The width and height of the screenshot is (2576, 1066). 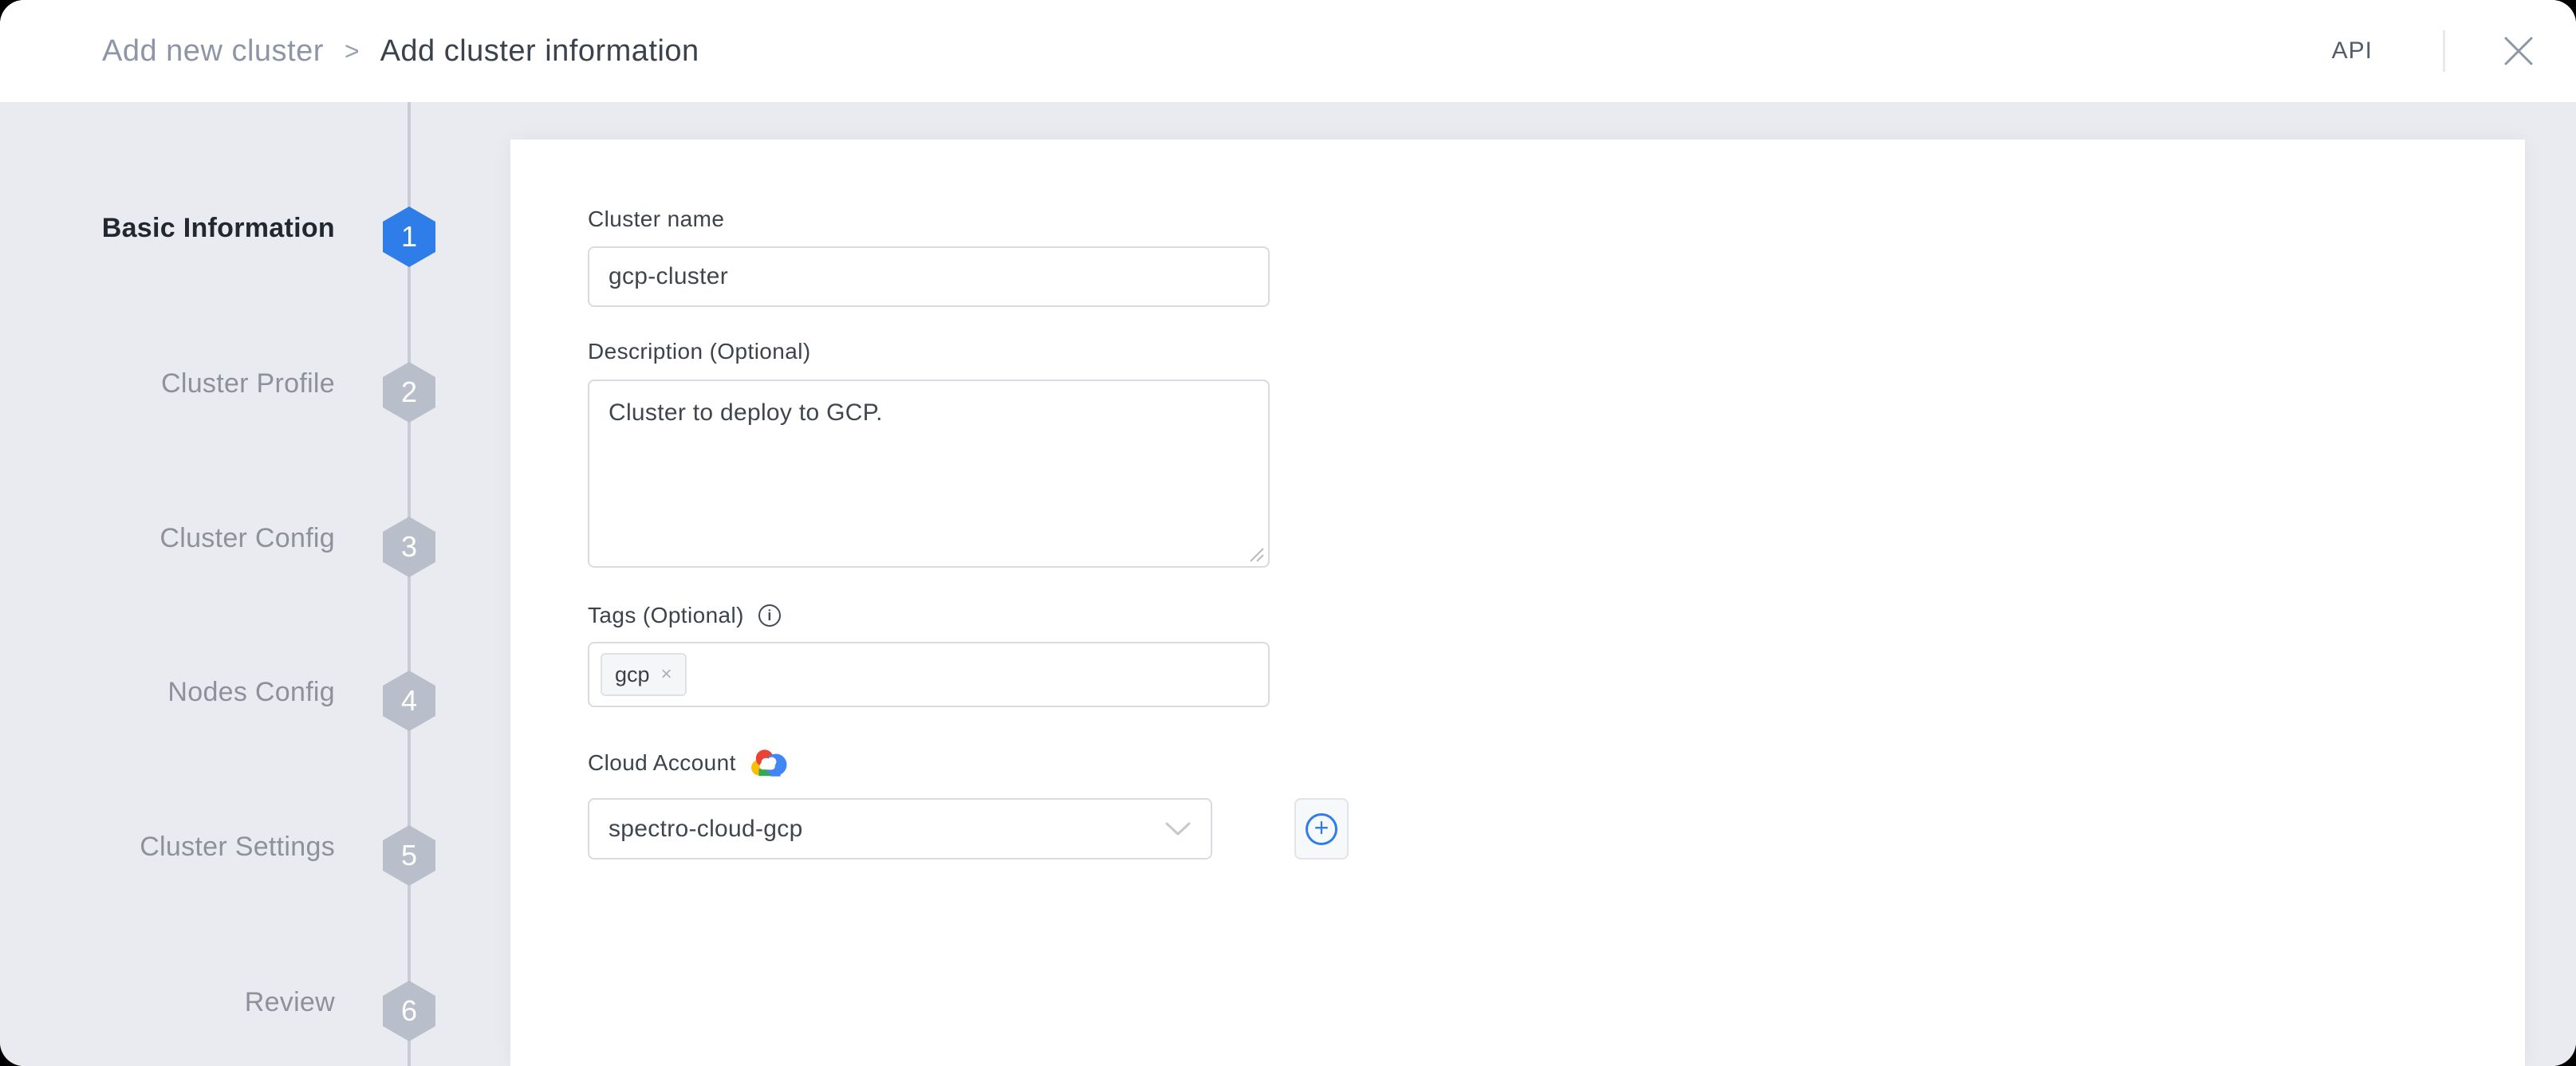 I want to click on chevron-down-icon, so click(x=1178, y=828).